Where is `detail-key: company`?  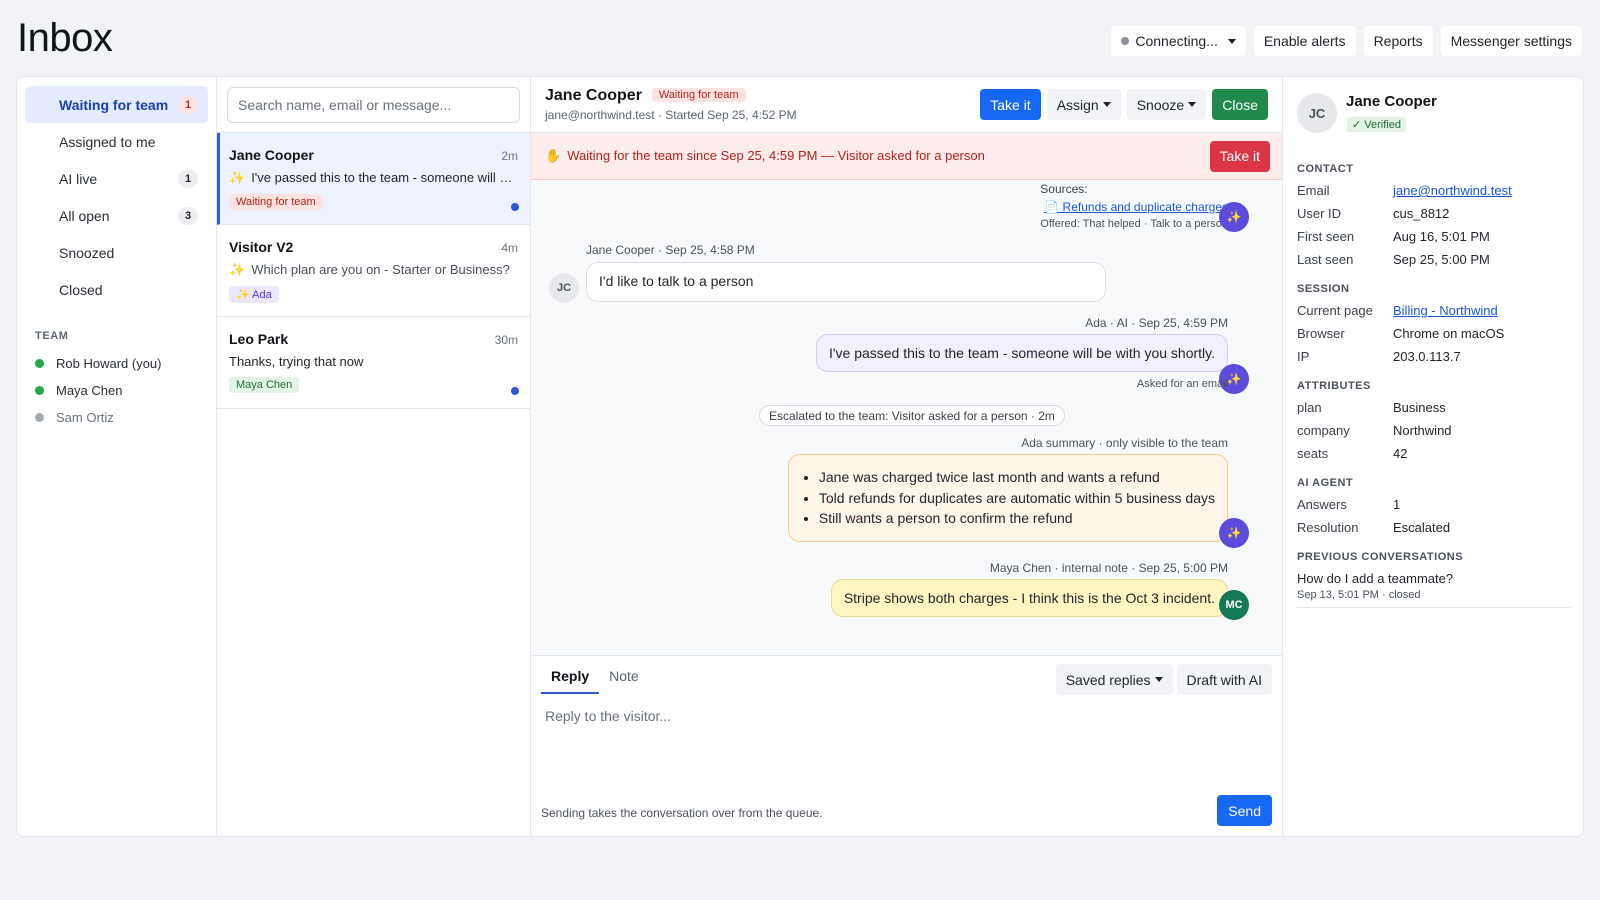 detail-key: company is located at coordinates (1323, 430).